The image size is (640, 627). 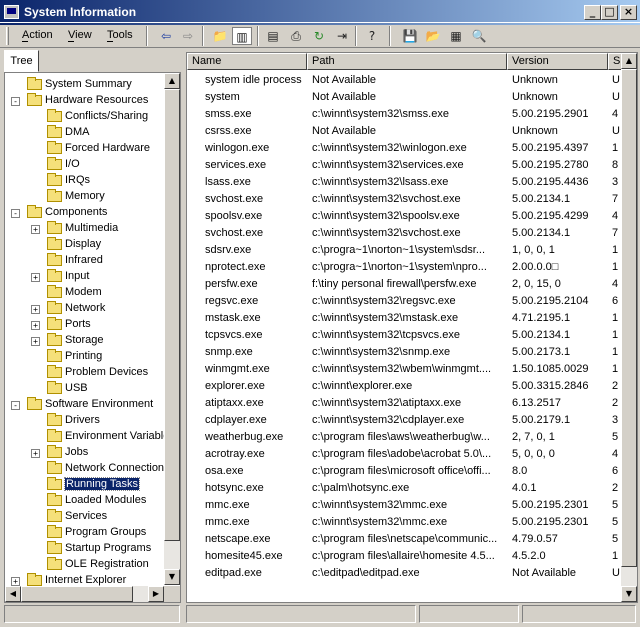 What do you see at coordinates (172, 81) in the screenshot?
I see `tree-scroll-up-button: ▲` at bounding box center [172, 81].